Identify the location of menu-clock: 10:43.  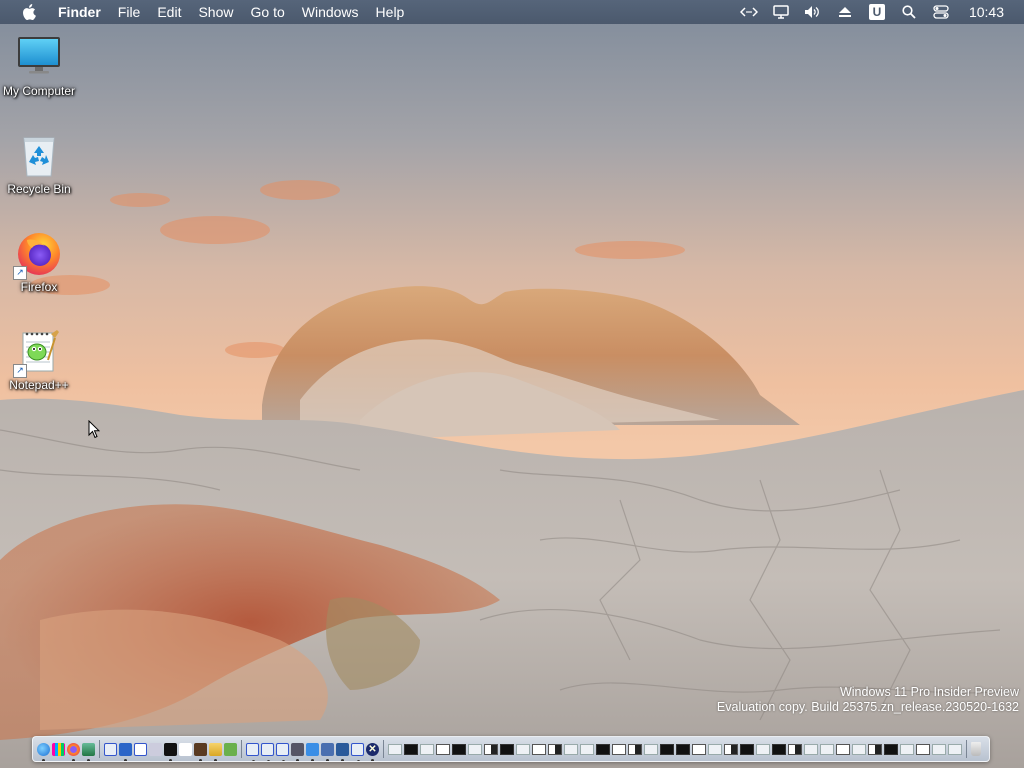
(990, 12).